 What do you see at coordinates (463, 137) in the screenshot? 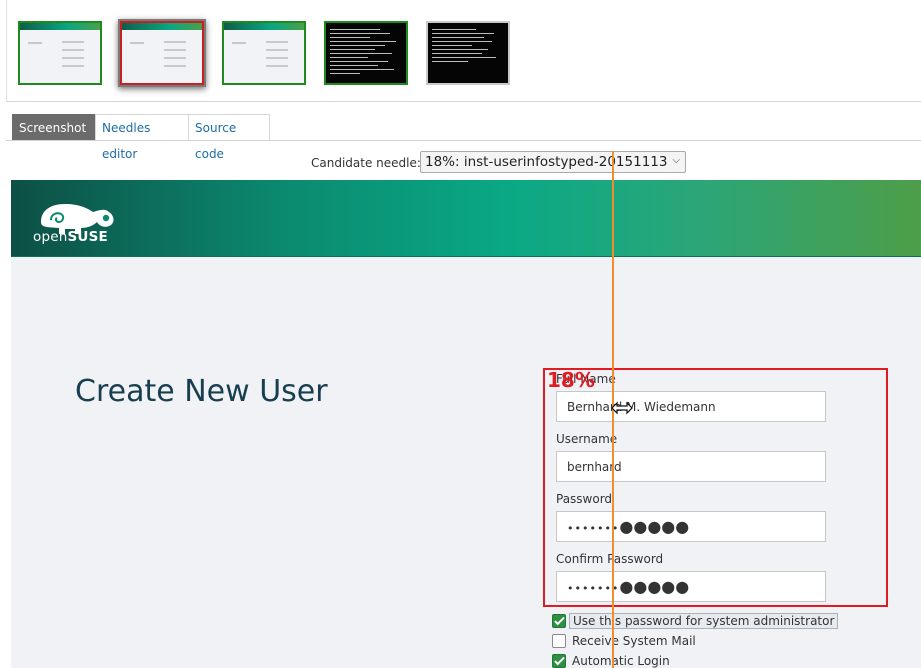
I see `tab-bar: Screenshot Needles editor Source code` at bounding box center [463, 137].